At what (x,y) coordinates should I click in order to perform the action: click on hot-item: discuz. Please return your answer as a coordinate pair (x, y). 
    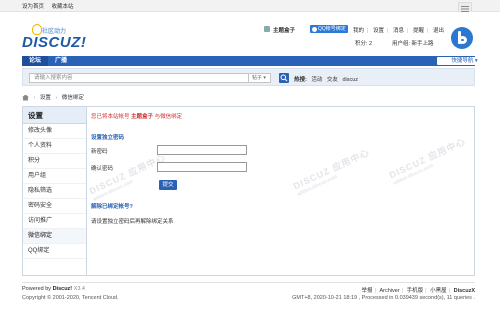
    Looking at the image, I should click on (350, 80).